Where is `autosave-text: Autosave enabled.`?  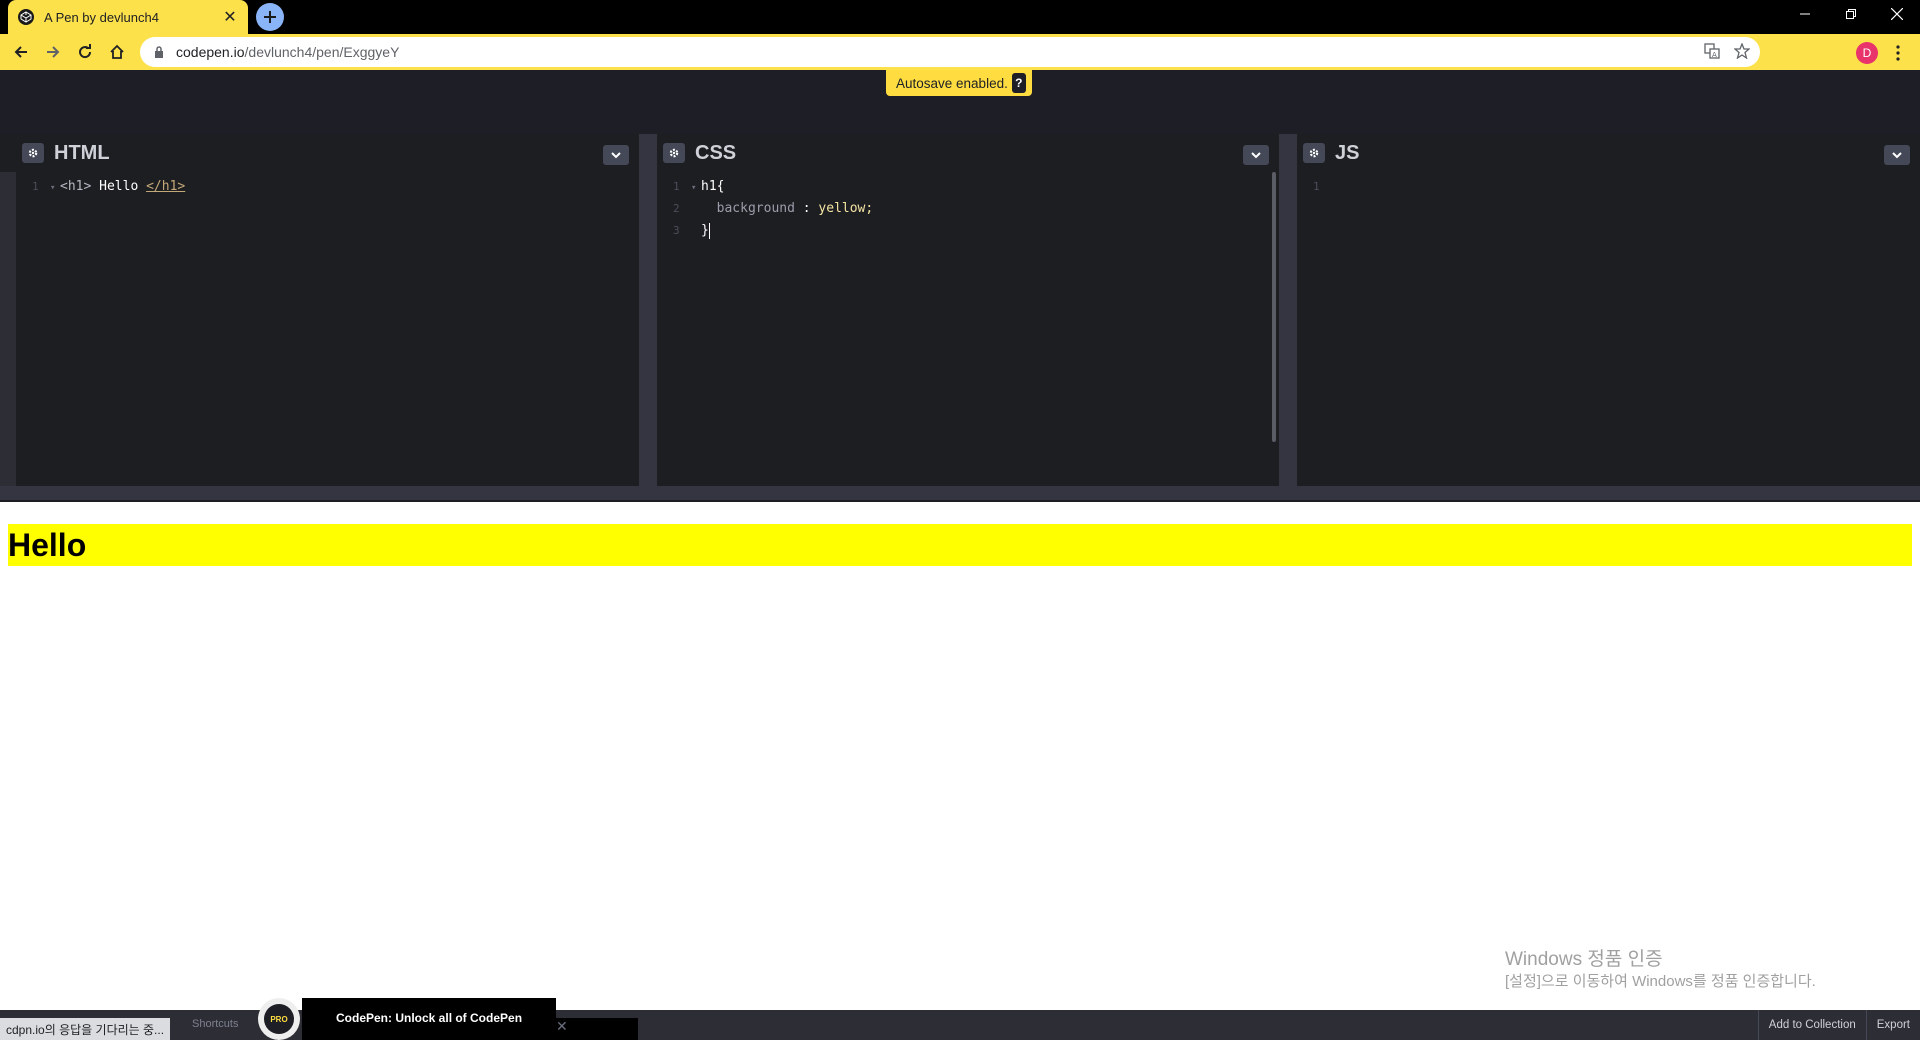
autosave-text: Autosave enabled. is located at coordinates (952, 83).